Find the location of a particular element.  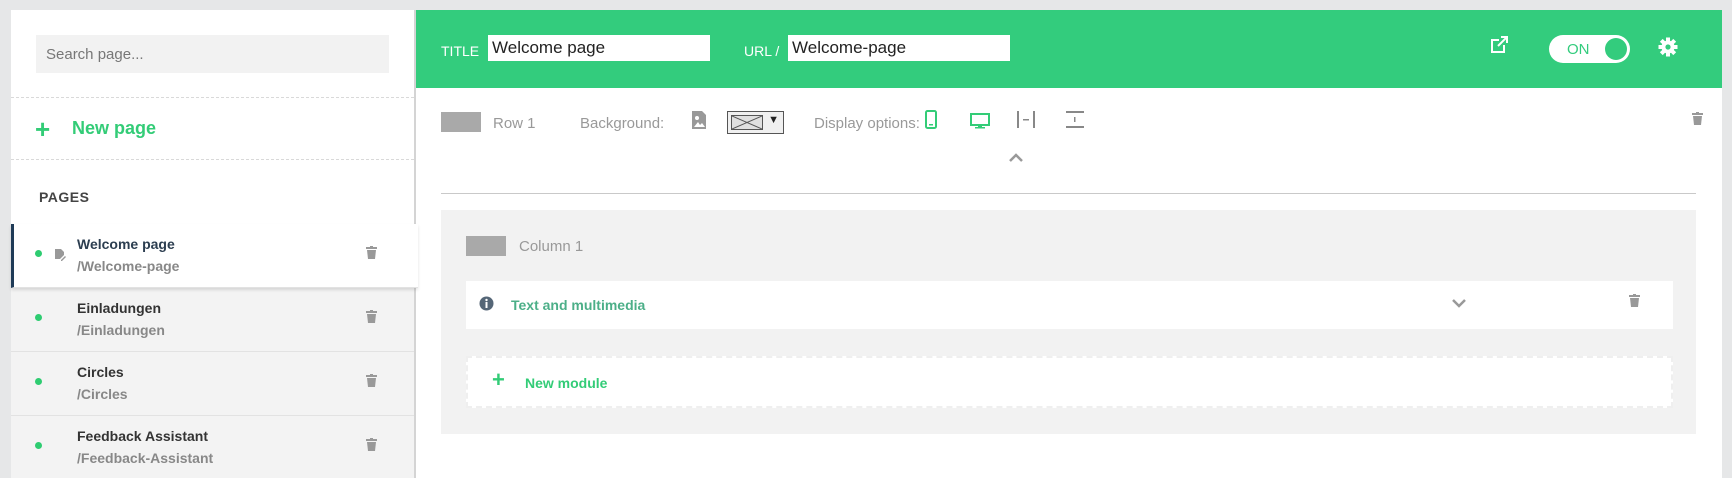

row-toolbar: Row 1 Background: ▼ Display options: is located at coordinates (1072, 146).